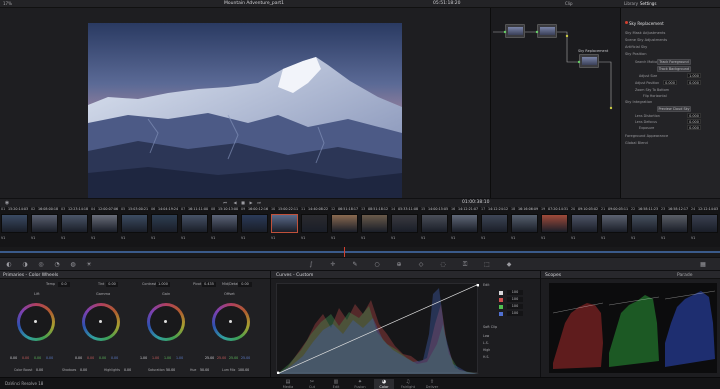 The height and width of the screenshot is (389, 720). What do you see at coordinates (7, 4) in the screenshot?
I see `zoom-level: 17%` at bounding box center [7, 4].